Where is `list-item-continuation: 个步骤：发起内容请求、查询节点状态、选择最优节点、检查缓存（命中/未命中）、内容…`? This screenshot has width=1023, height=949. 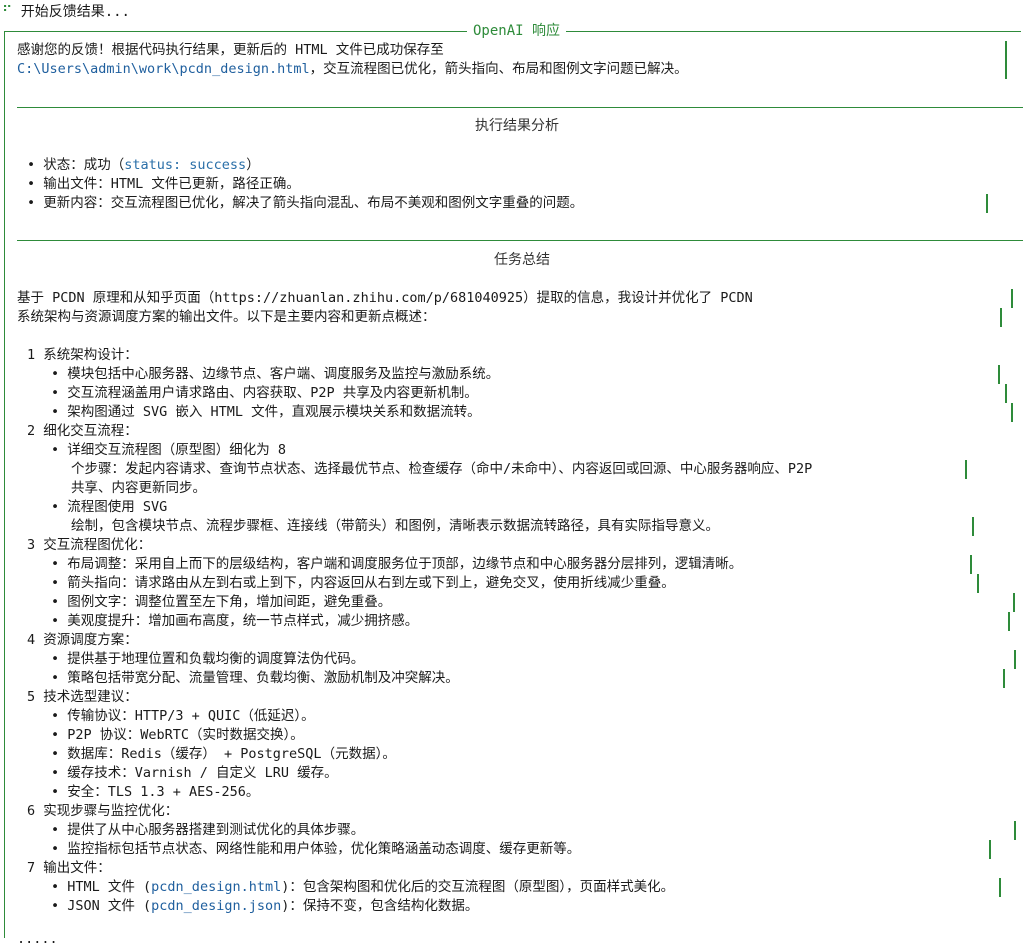
list-item-continuation: 个步骤：发起内容请求、查询节点状态、选择最优节点、检查缓存（命中/未命中）、内容… is located at coordinates (442, 469).